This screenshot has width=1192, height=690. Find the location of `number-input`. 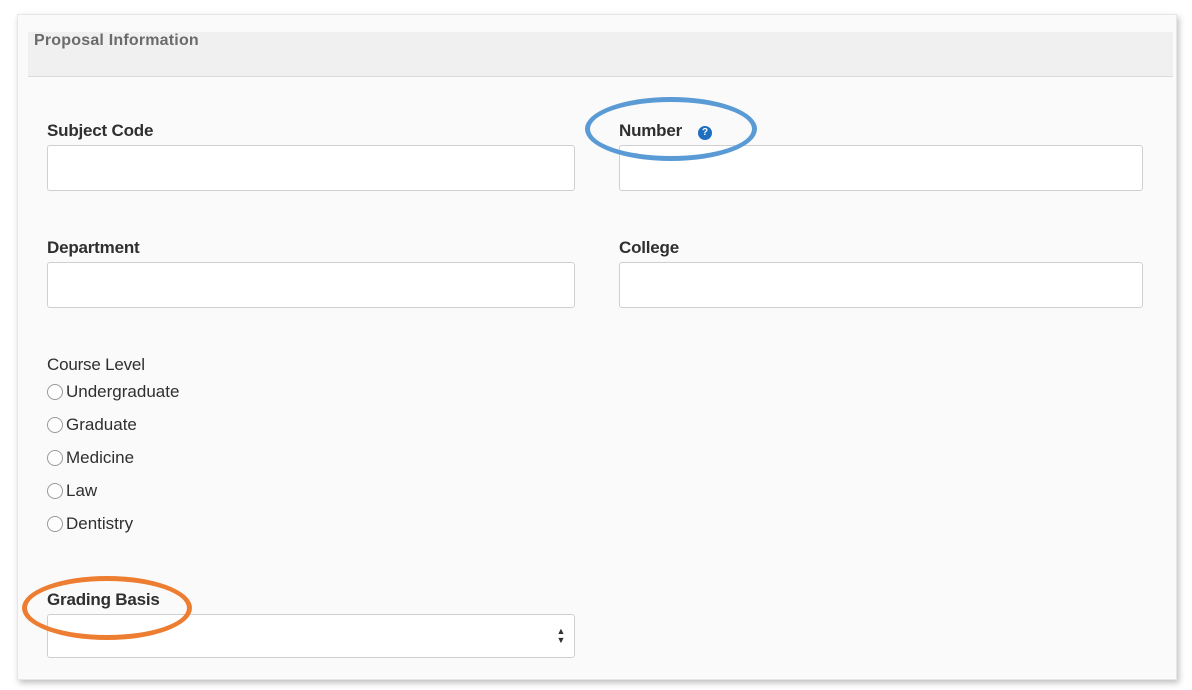

number-input is located at coordinates (881, 168).